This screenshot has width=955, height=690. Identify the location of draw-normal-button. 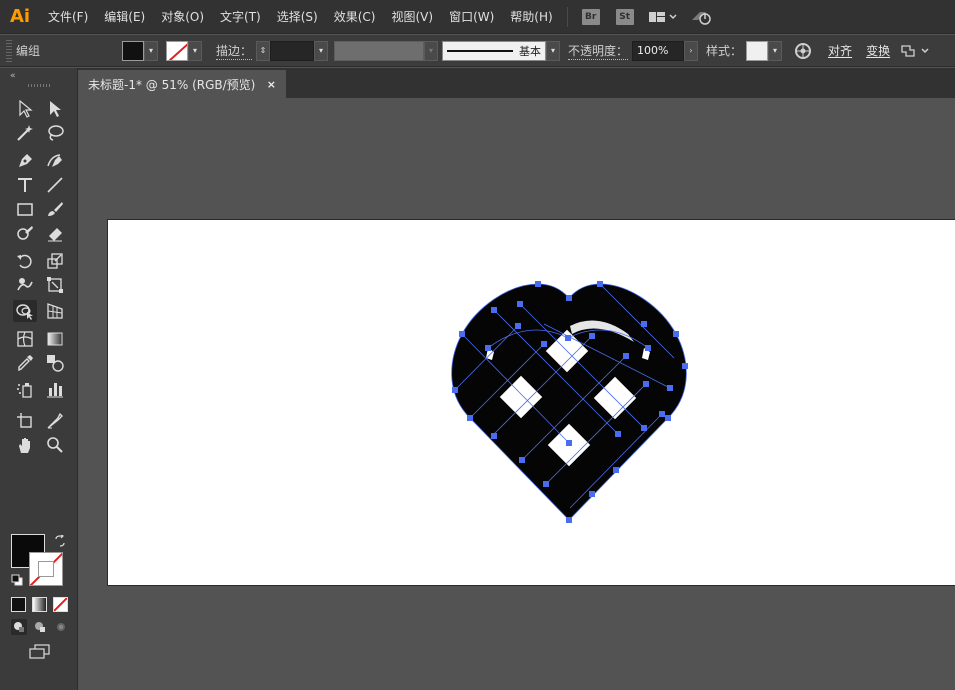
(19, 627).